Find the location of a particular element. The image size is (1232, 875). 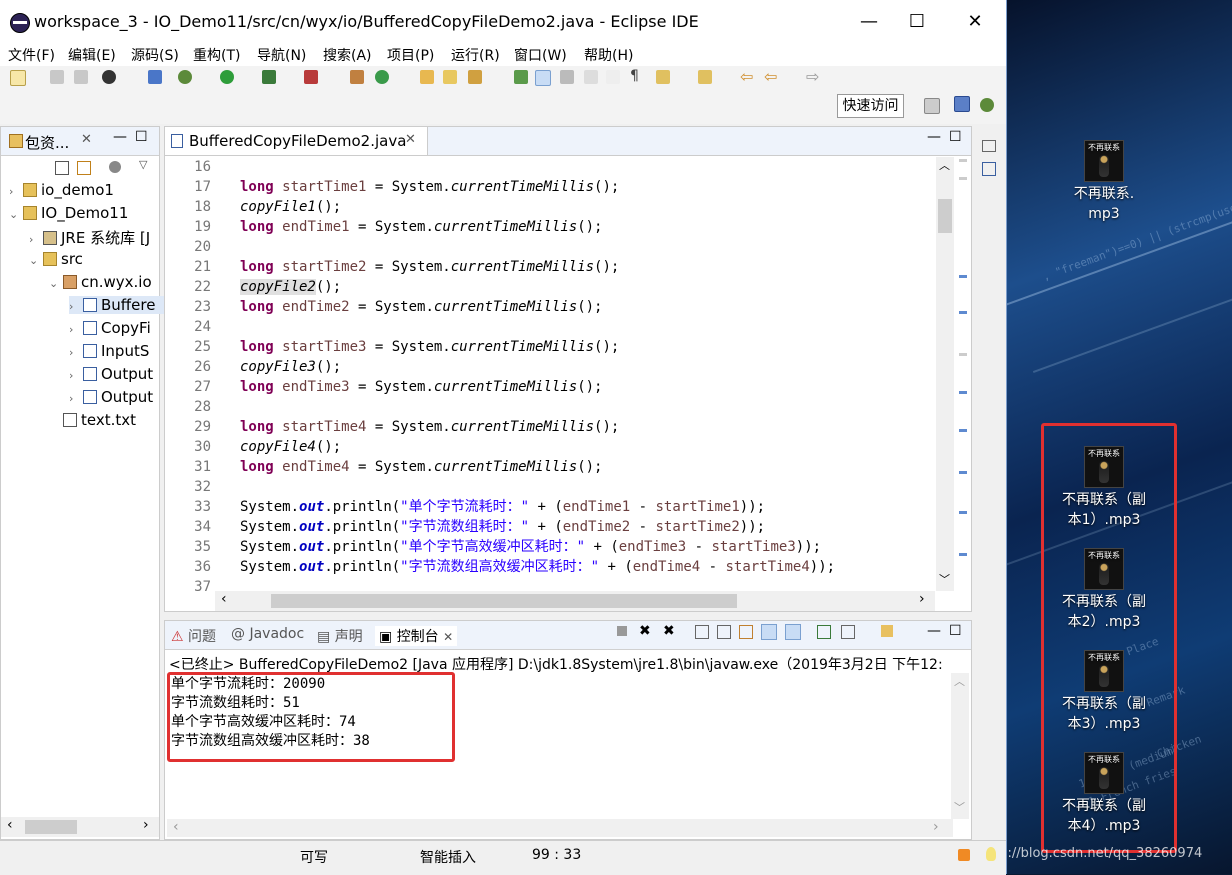

menu-edit: 编辑(E) is located at coordinates (92, 55).